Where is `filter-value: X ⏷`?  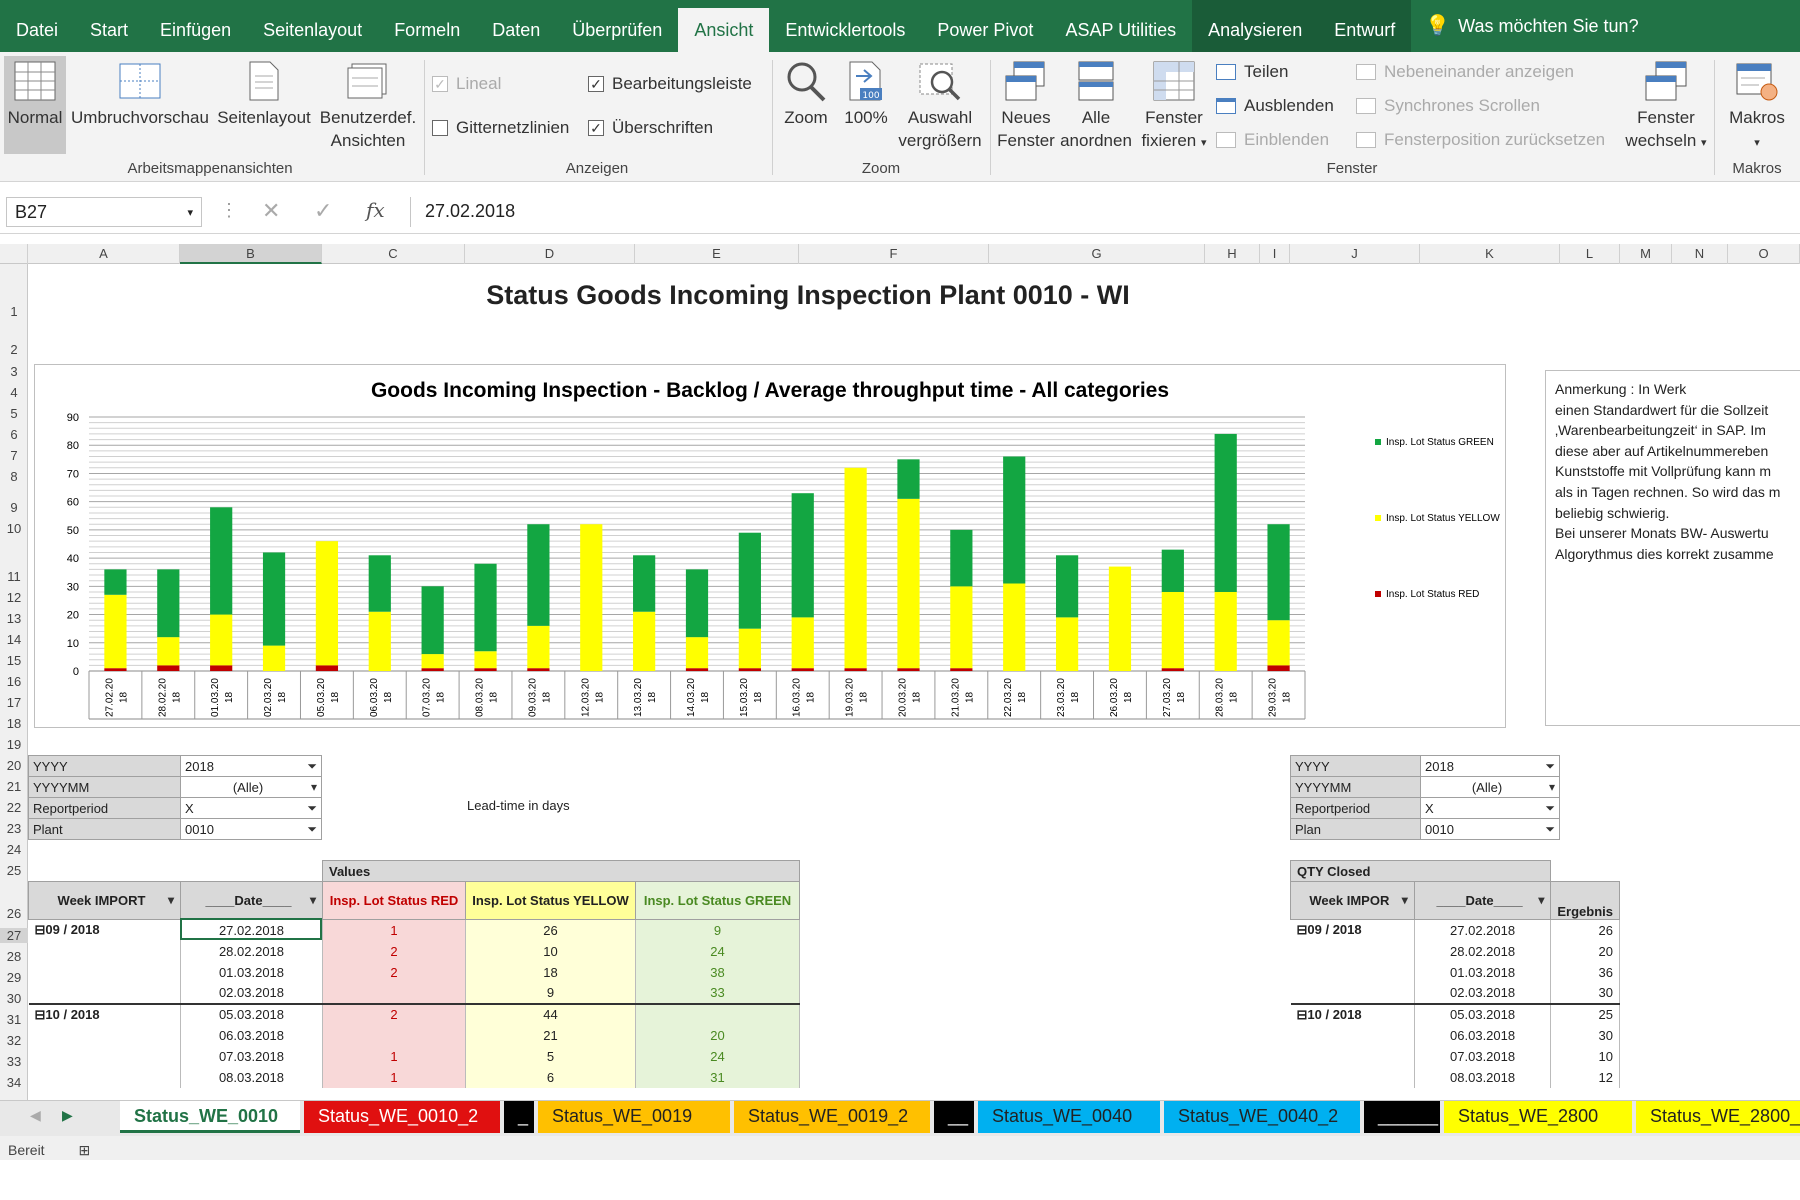
filter-value: X ⏷ is located at coordinates (1490, 808).